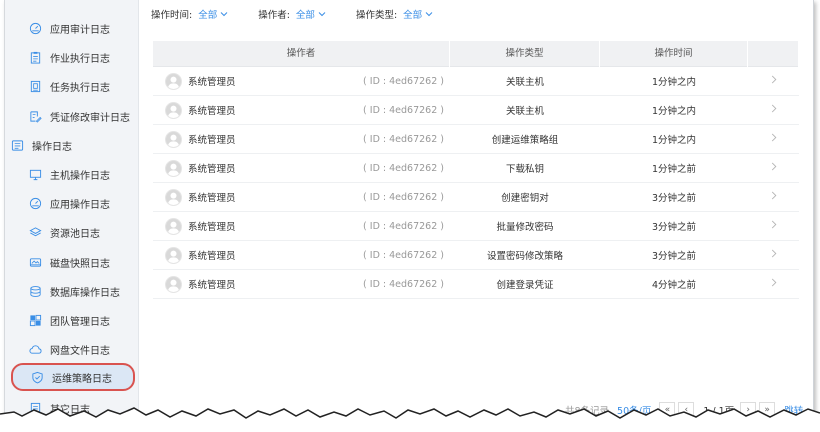 The width and height of the screenshot is (820, 432). What do you see at coordinates (35, 320) in the screenshot?
I see `team-grid-icon` at bounding box center [35, 320].